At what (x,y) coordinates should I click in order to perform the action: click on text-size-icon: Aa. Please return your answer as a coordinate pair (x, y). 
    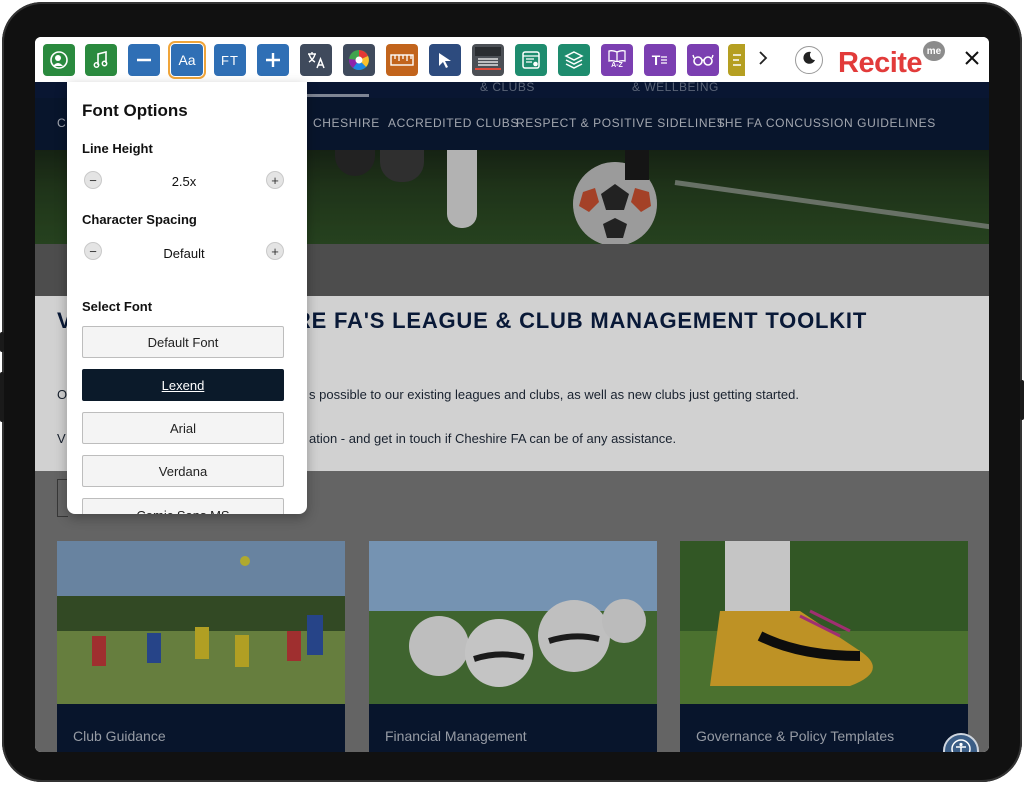
    Looking at the image, I should click on (187, 60).